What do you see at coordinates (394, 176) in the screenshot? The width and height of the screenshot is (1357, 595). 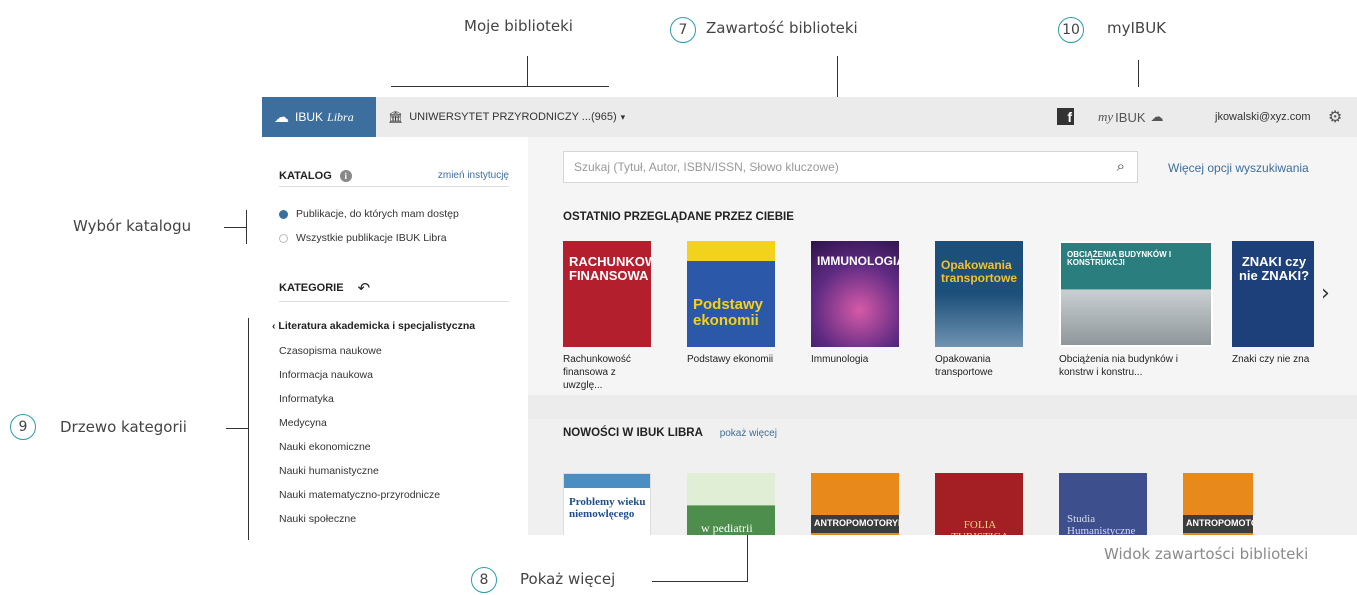 I see `catalog-header: KATALOG i zmień instytucję` at bounding box center [394, 176].